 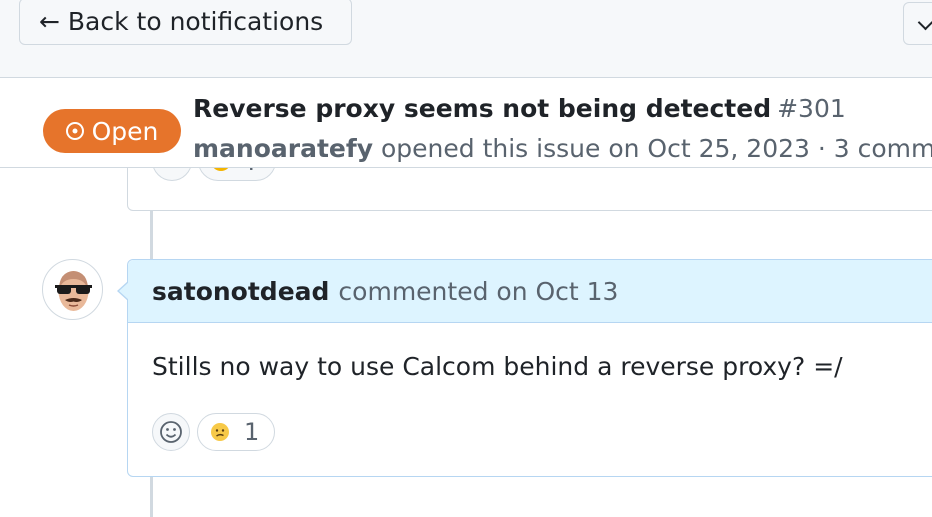 I want to click on issue-state-badge: Open, so click(x=112, y=131).